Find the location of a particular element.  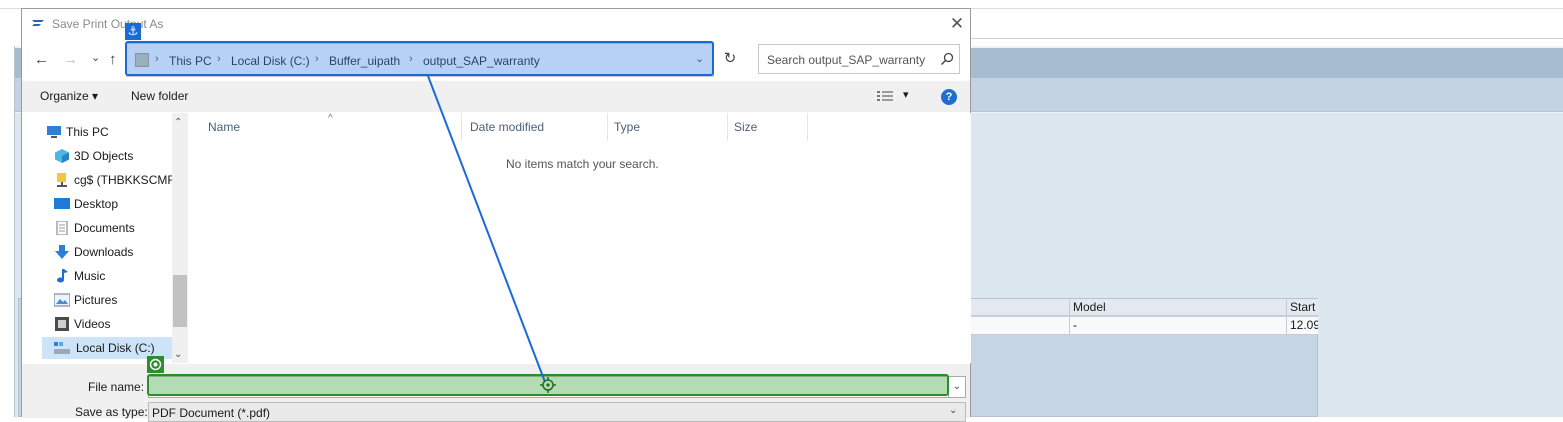

document-icon is located at coordinates (62, 228).